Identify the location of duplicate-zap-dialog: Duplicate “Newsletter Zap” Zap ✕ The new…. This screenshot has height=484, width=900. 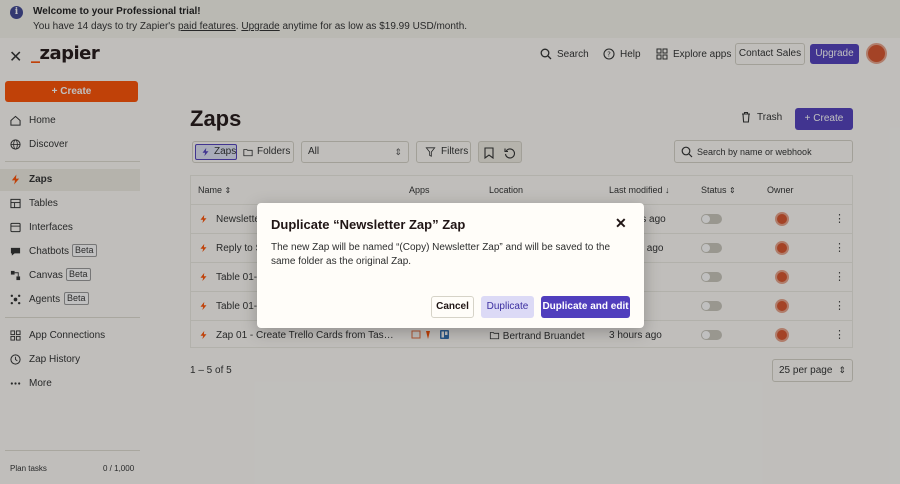
(450, 265).